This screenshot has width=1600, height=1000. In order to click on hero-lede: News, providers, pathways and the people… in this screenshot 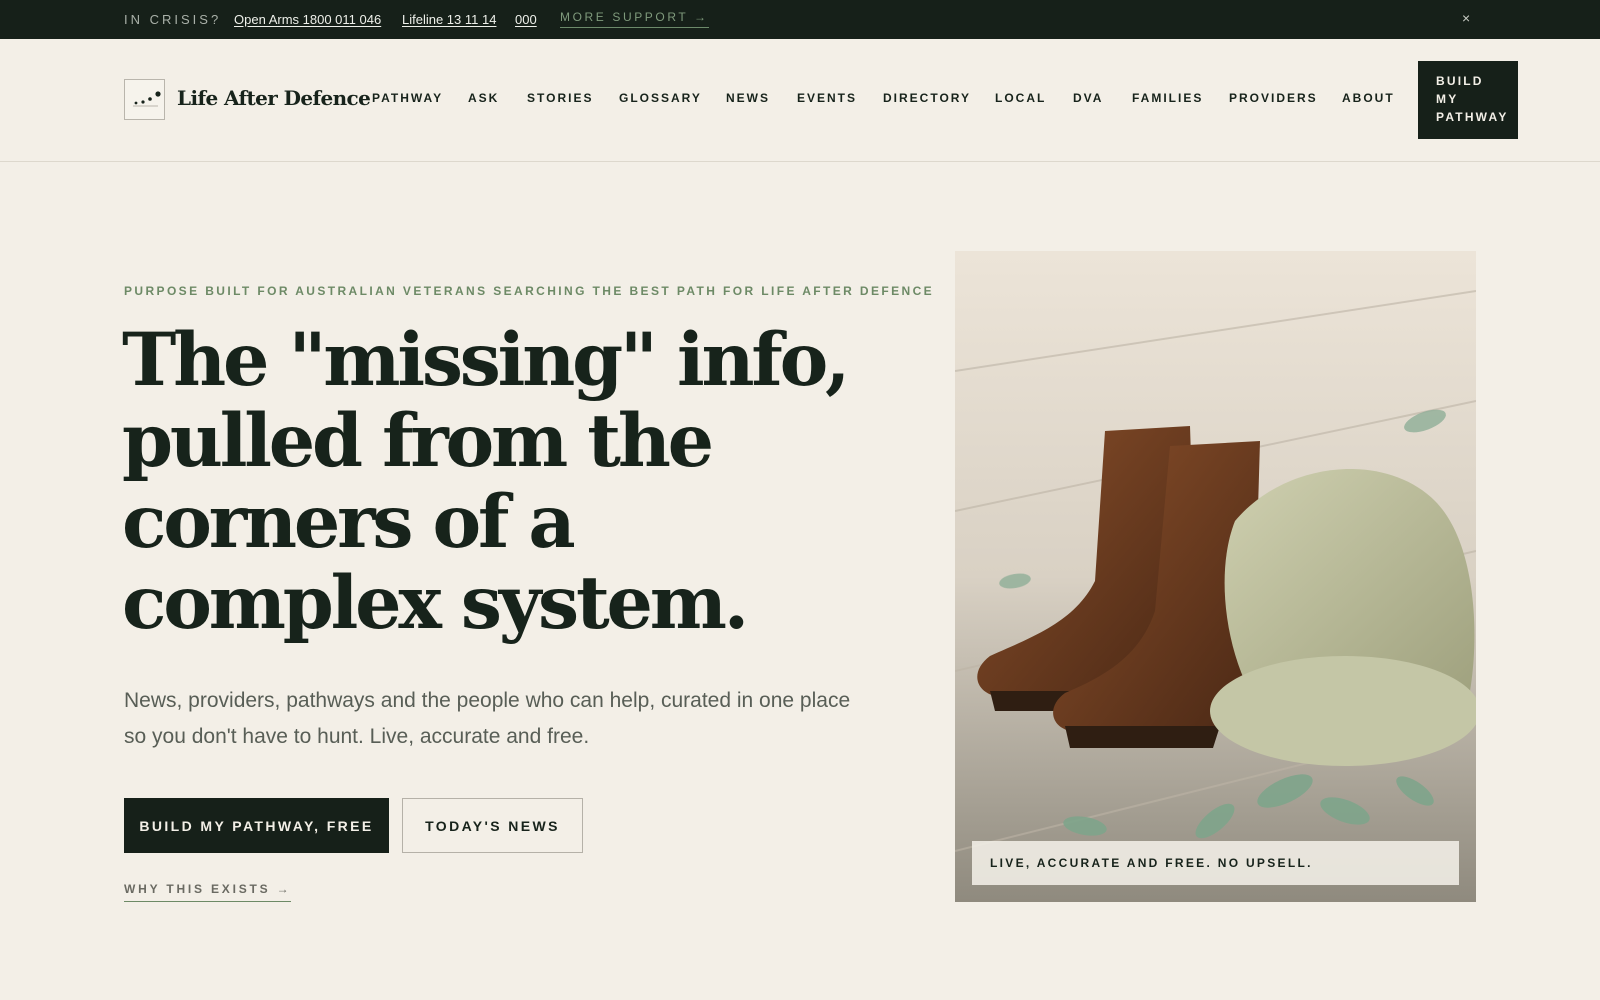, I will do `click(487, 718)`.